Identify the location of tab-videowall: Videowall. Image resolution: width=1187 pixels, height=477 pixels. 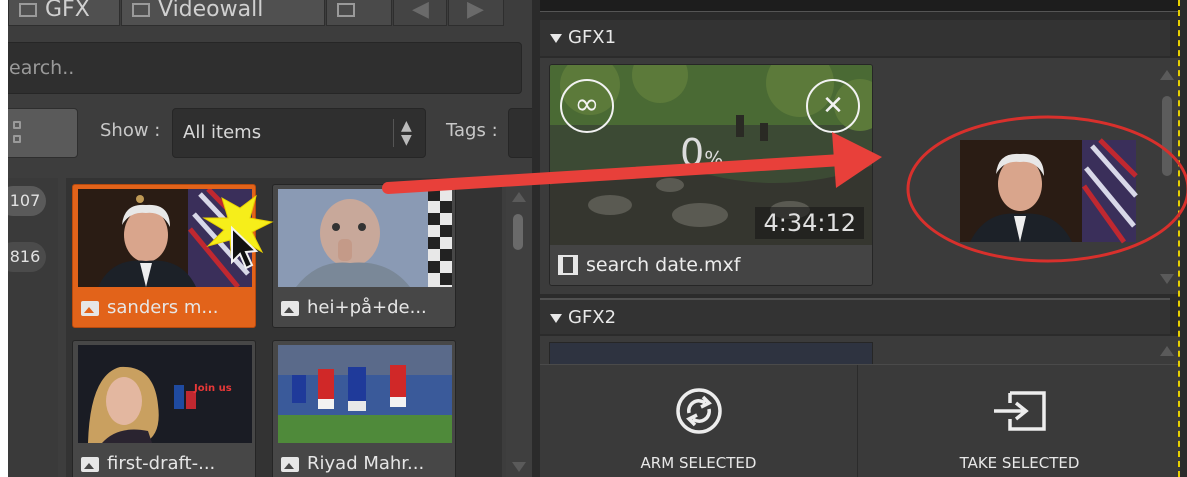
(223, 13).